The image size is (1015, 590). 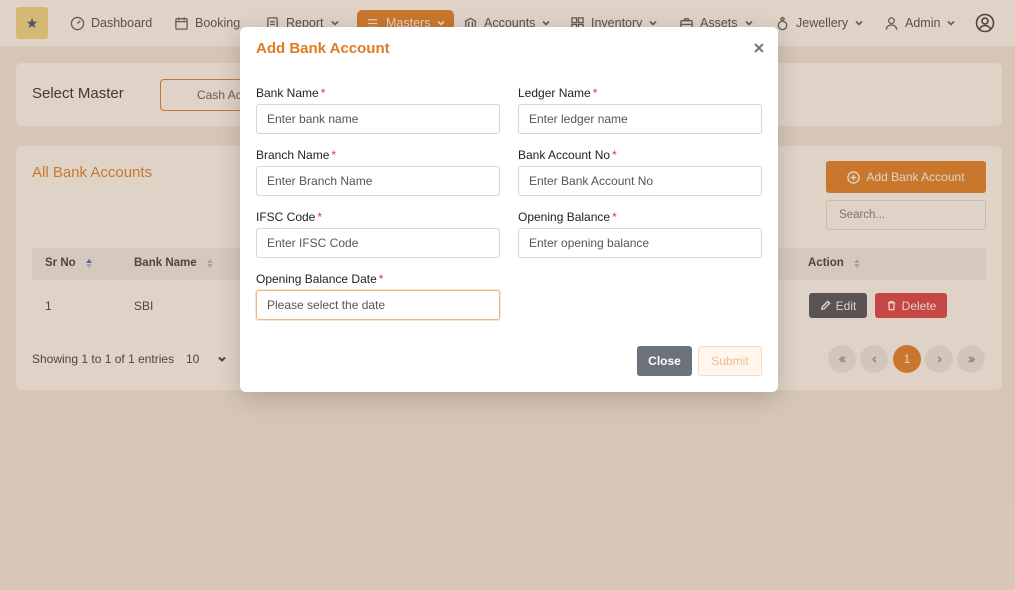 What do you see at coordinates (558, 93) in the screenshot?
I see `ledger-name-label: Ledger Name *` at bounding box center [558, 93].